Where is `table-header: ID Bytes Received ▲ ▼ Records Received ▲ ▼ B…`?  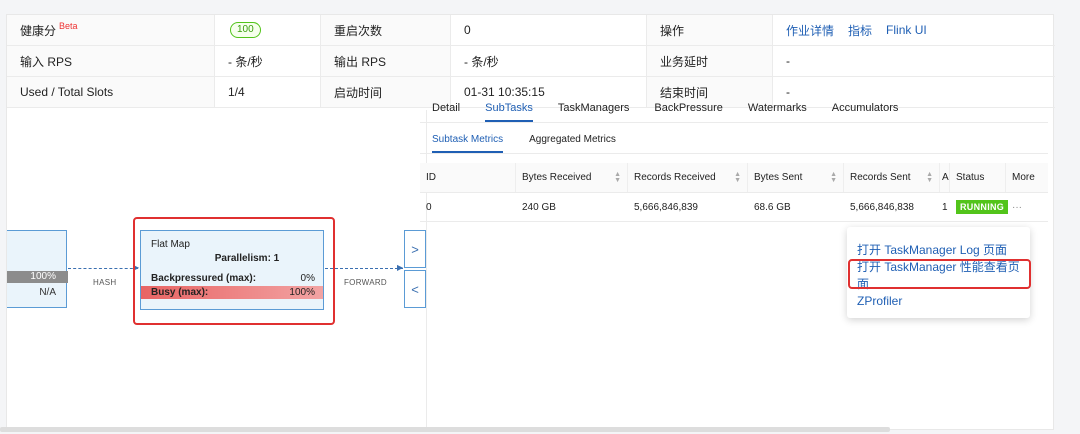 table-header: ID Bytes Received ▲ ▼ Records Received ▲ ▼ B… is located at coordinates (734, 178).